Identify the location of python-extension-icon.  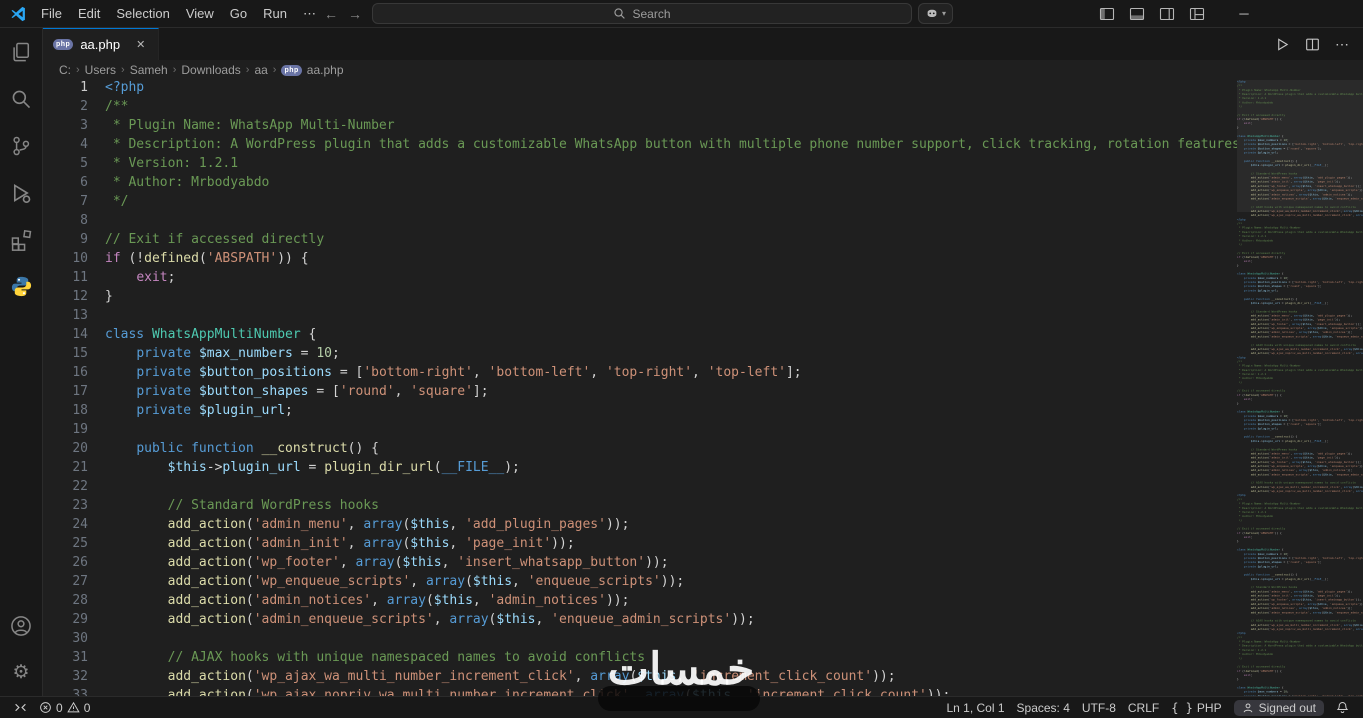
(21, 286).